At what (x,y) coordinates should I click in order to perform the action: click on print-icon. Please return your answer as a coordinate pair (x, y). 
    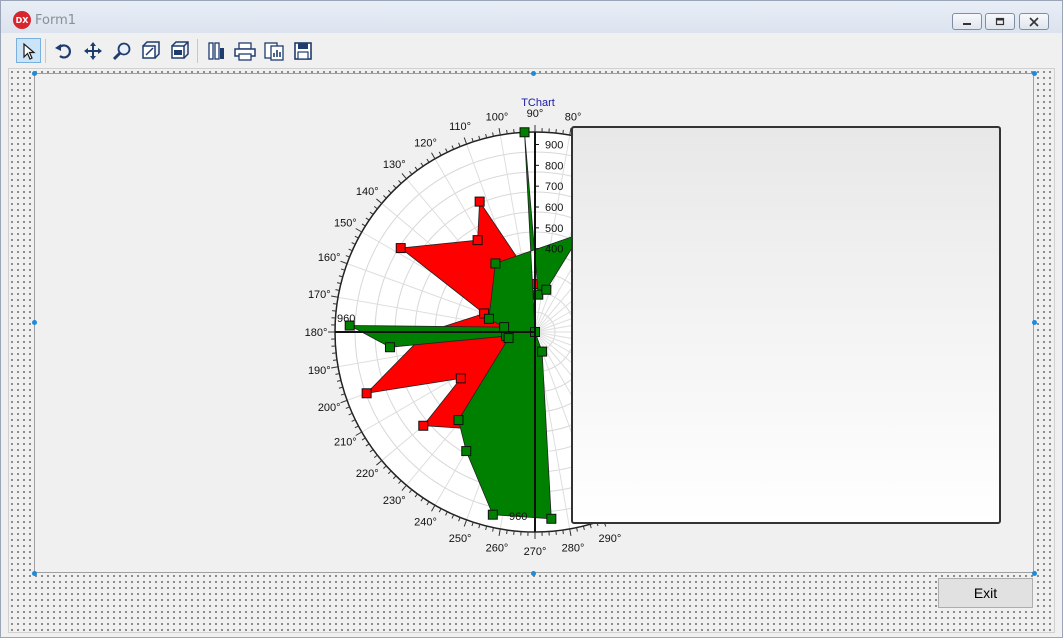
    Looking at the image, I should click on (244, 51).